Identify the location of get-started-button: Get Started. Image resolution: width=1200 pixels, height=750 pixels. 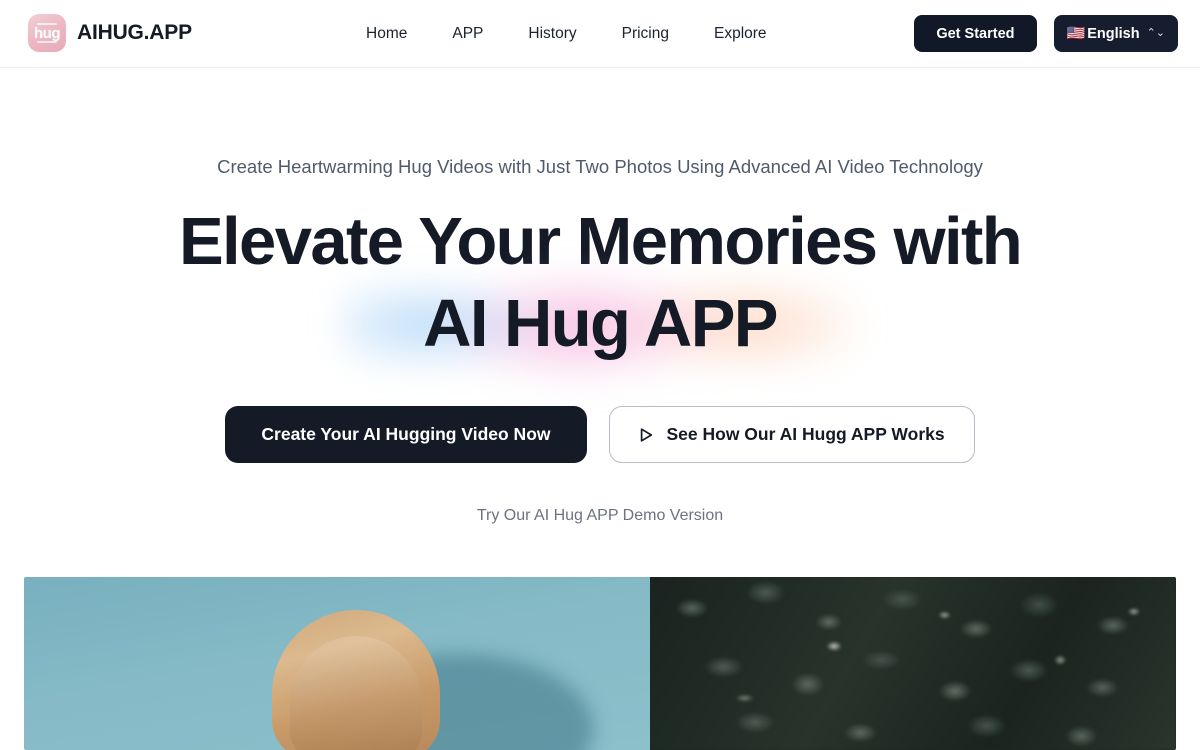
(975, 33).